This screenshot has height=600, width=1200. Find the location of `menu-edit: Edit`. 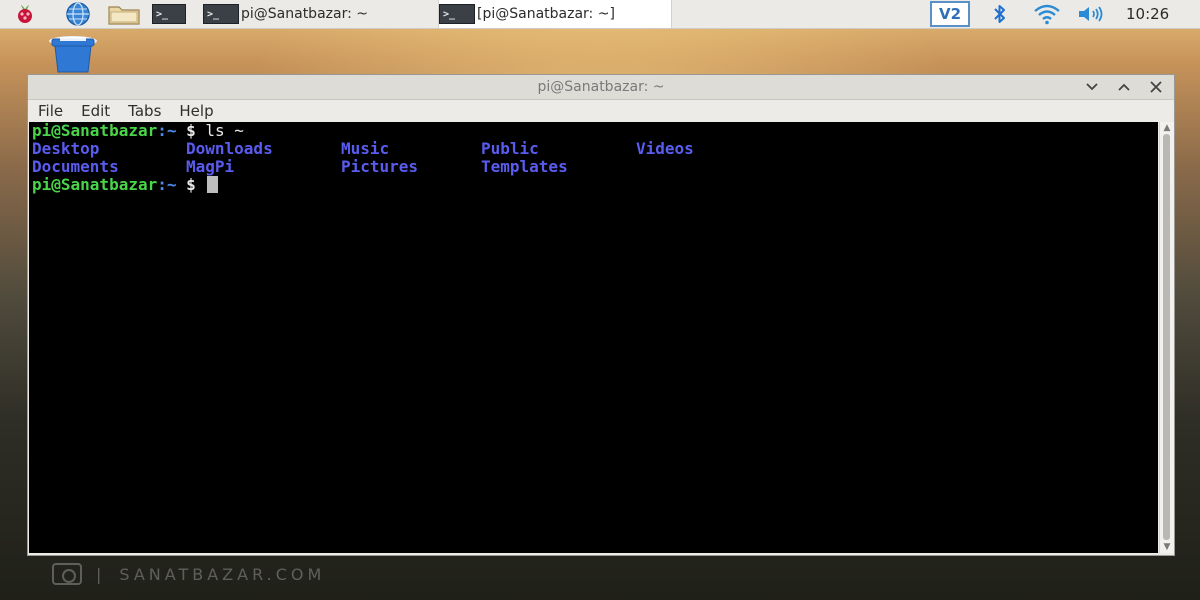

menu-edit: Edit is located at coordinates (95, 111).